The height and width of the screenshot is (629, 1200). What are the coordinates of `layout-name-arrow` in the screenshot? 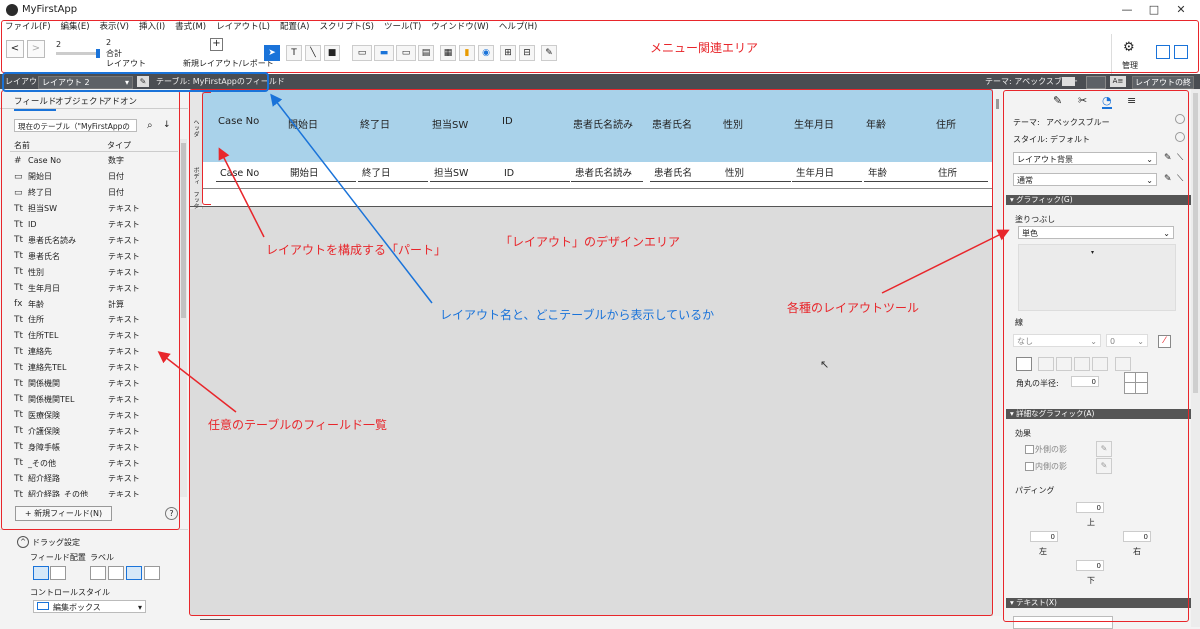 It's located at (351, 198).